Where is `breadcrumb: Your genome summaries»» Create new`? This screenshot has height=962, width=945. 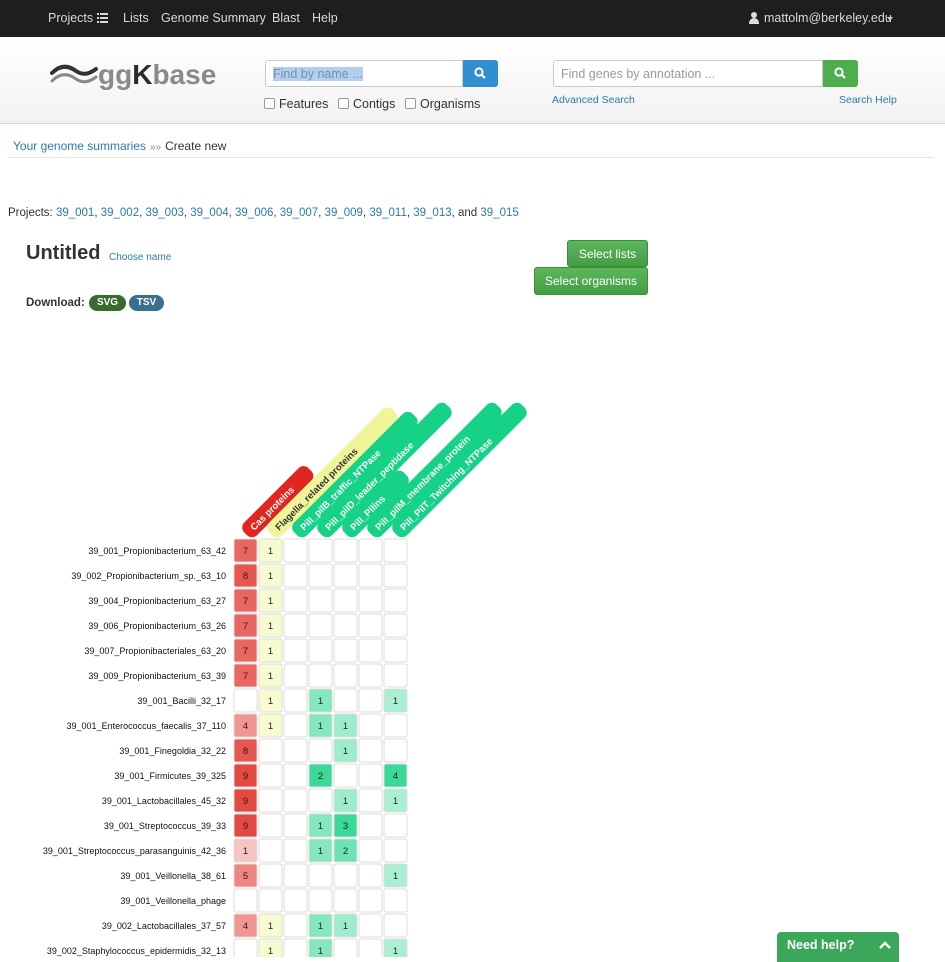
breadcrumb: Your genome summaries»» Create new is located at coordinates (119, 146).